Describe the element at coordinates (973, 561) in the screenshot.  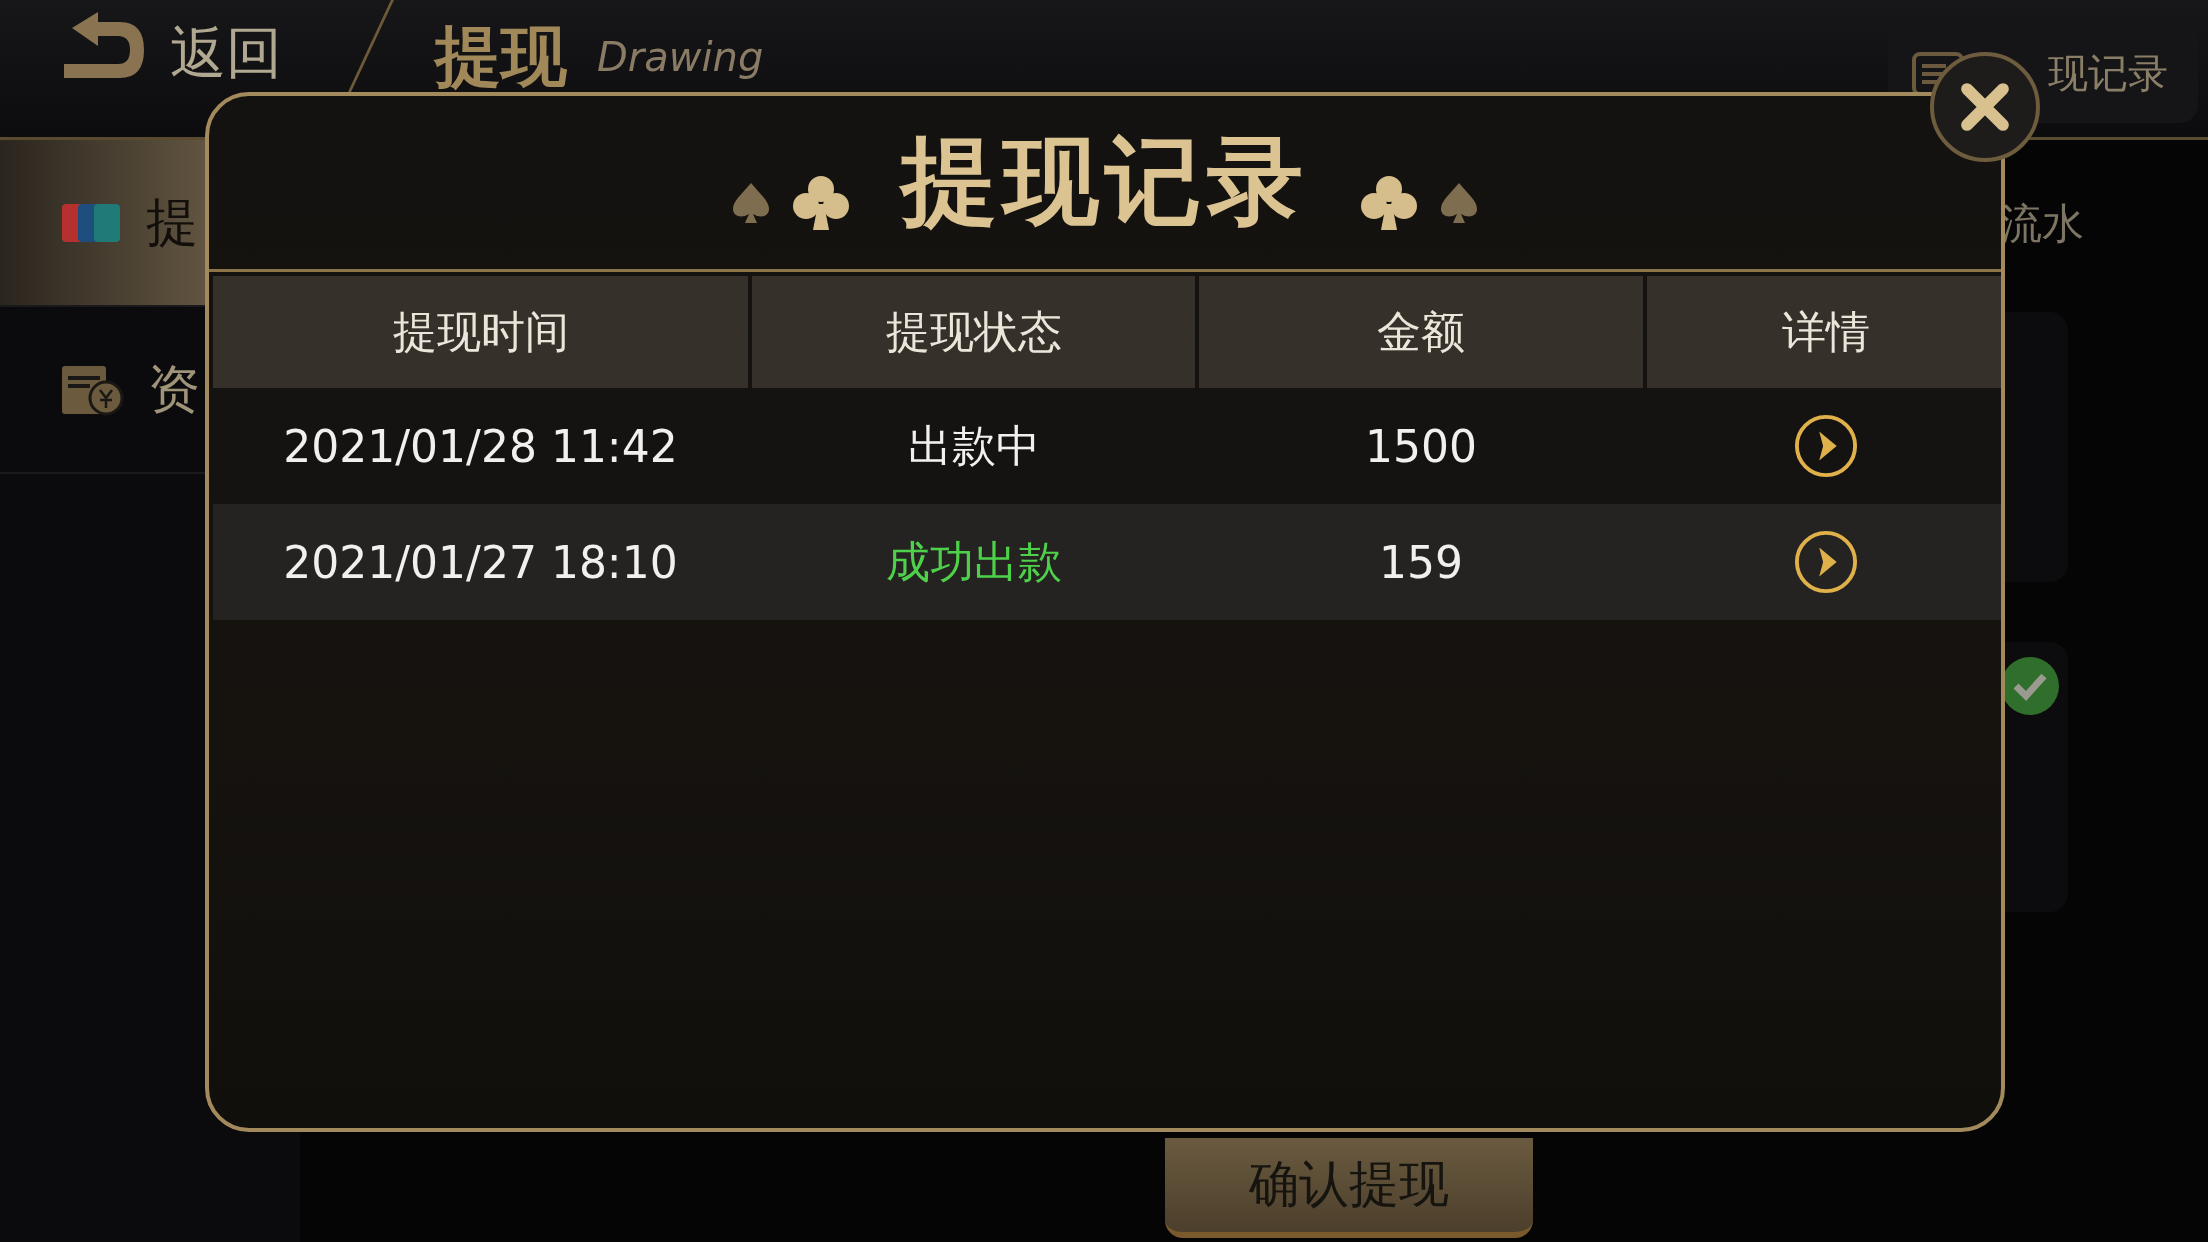
I see `status-cell-text: 成功出款` at that location.